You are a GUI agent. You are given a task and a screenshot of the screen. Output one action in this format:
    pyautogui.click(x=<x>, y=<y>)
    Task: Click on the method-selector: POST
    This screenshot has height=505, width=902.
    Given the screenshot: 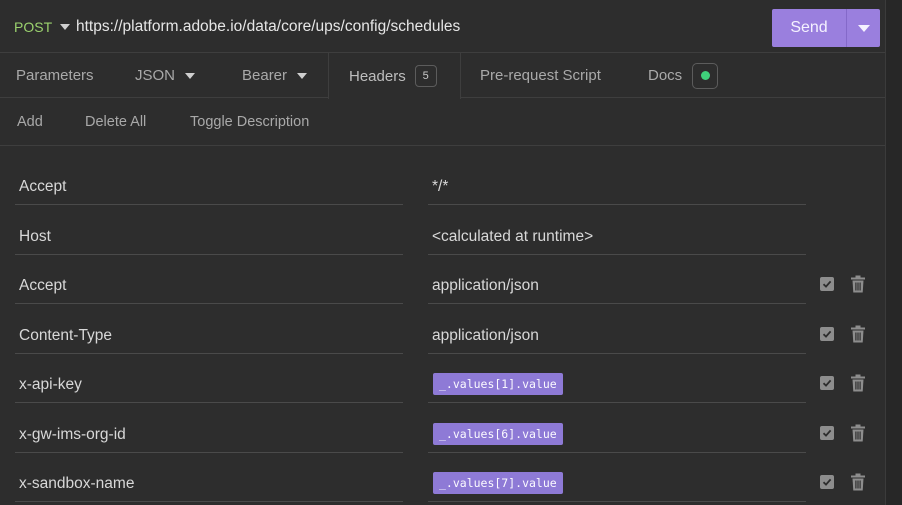 What is the action you would take?
    pyautogui.click(x=42, y=27)
    